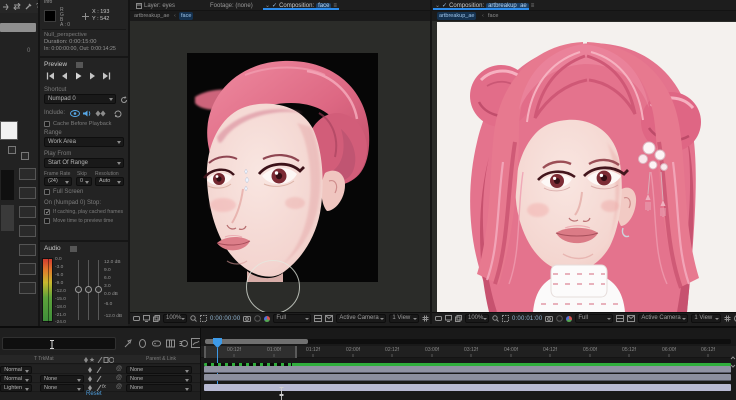  What do you see at coordinates (18, 27) in the screenshot?
I see `scrubber-fragment` at bounding box center [18, 27].